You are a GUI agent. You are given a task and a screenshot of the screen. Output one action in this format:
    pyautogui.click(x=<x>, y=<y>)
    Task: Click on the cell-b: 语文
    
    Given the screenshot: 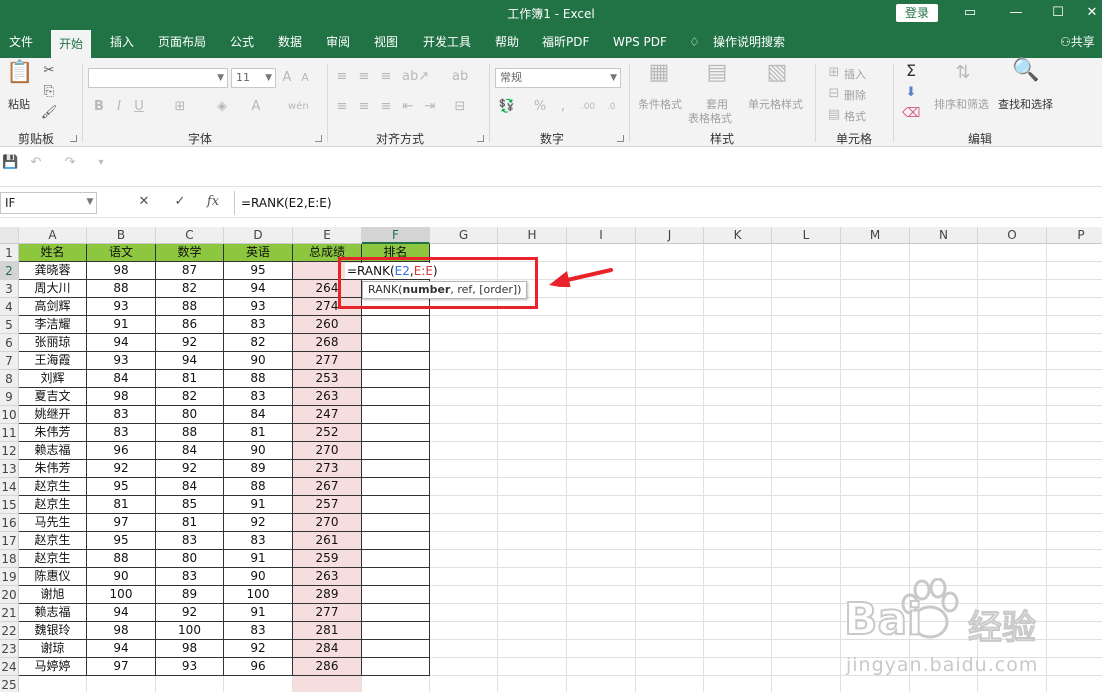 What is the action you would take?
    pyautogui.click(x=121, y=253)
    